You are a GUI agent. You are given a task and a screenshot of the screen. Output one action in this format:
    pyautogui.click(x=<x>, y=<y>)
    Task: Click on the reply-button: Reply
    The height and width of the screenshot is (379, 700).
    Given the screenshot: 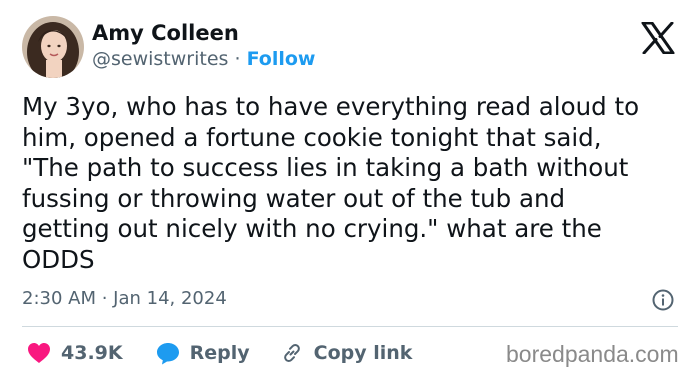 What is the action you would take?
    pyautogui.click(x=203, y=353)
    